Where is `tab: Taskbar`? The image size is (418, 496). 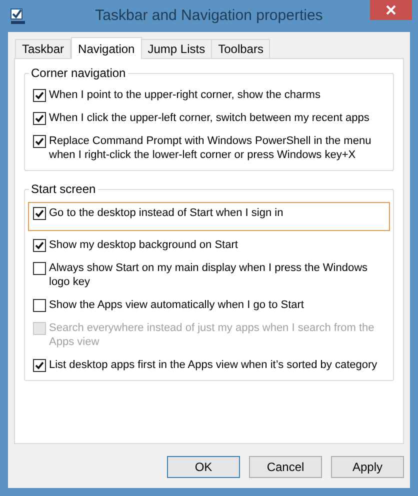 tab: Taskbar is located at coordinates (43, 48).